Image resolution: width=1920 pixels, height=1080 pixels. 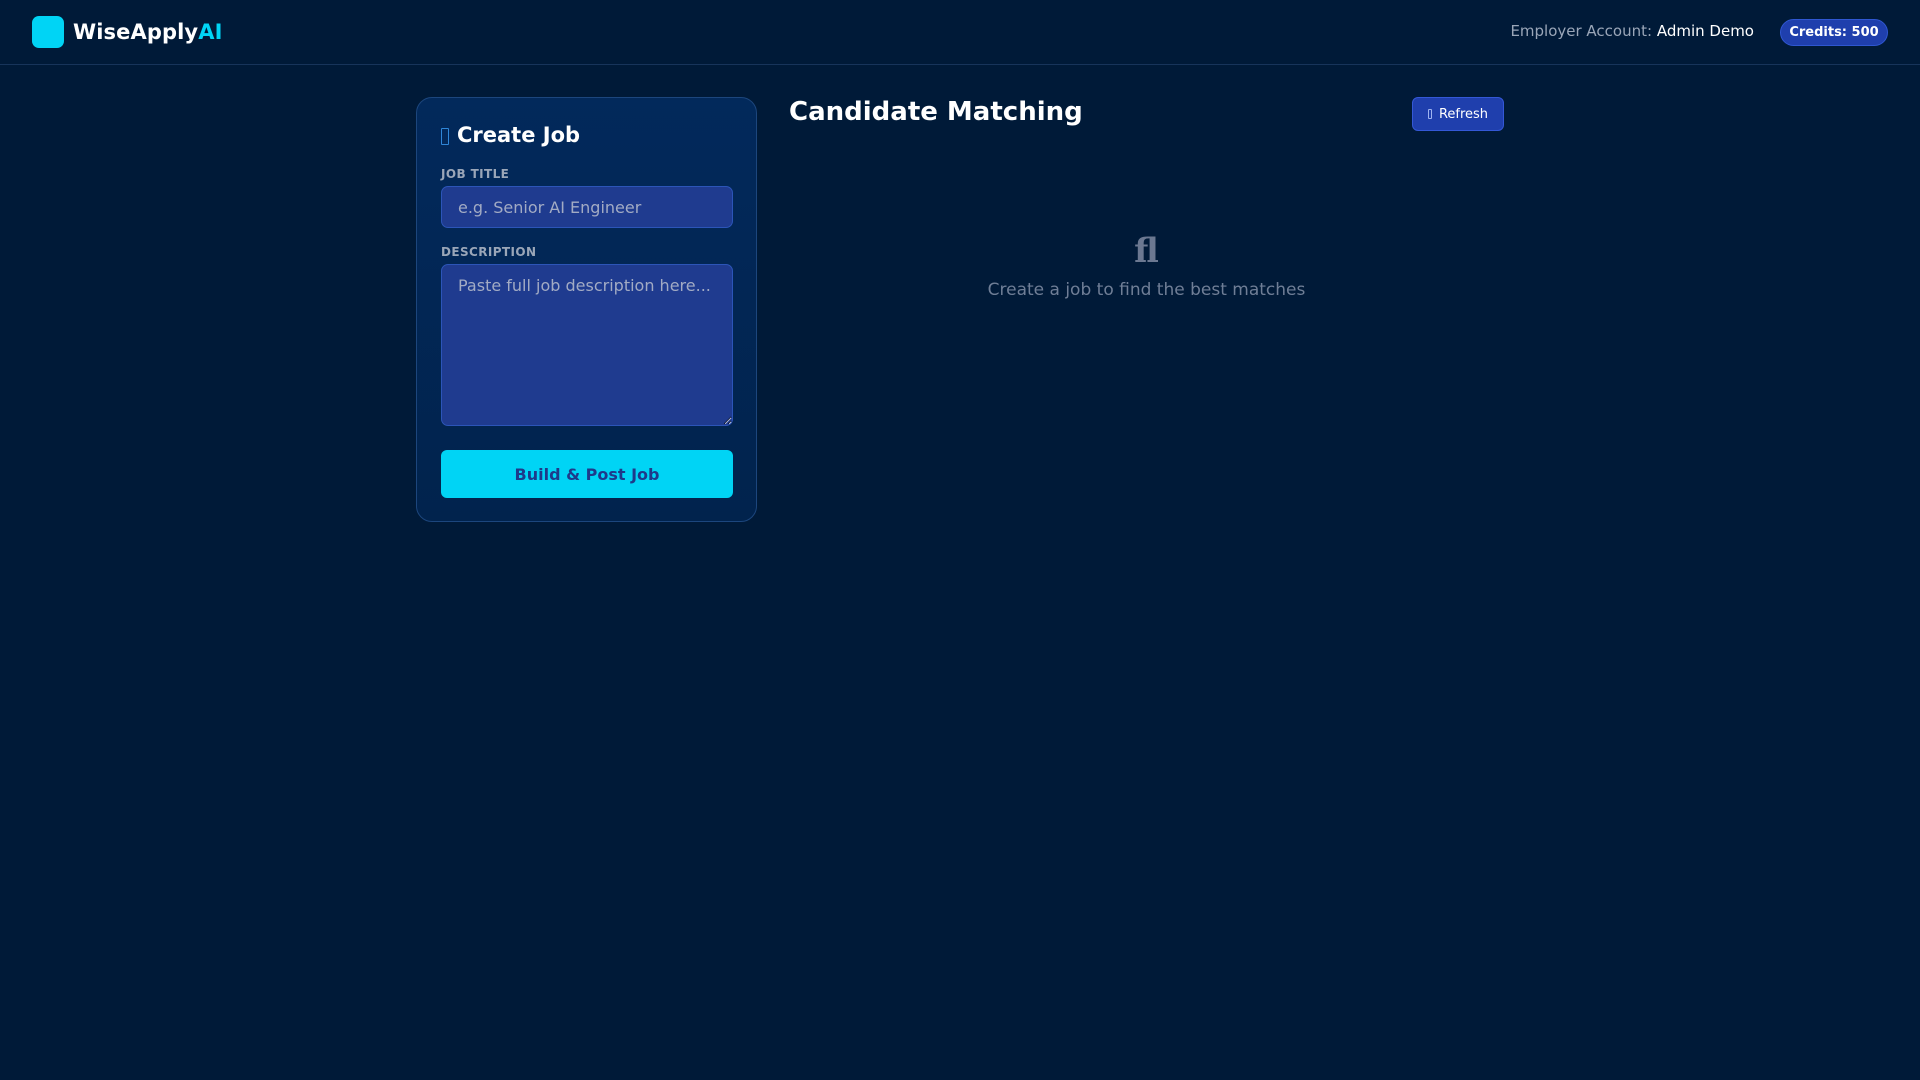 I want to click on credits-badge: Credits: 500, so click(x=1834, y=32).